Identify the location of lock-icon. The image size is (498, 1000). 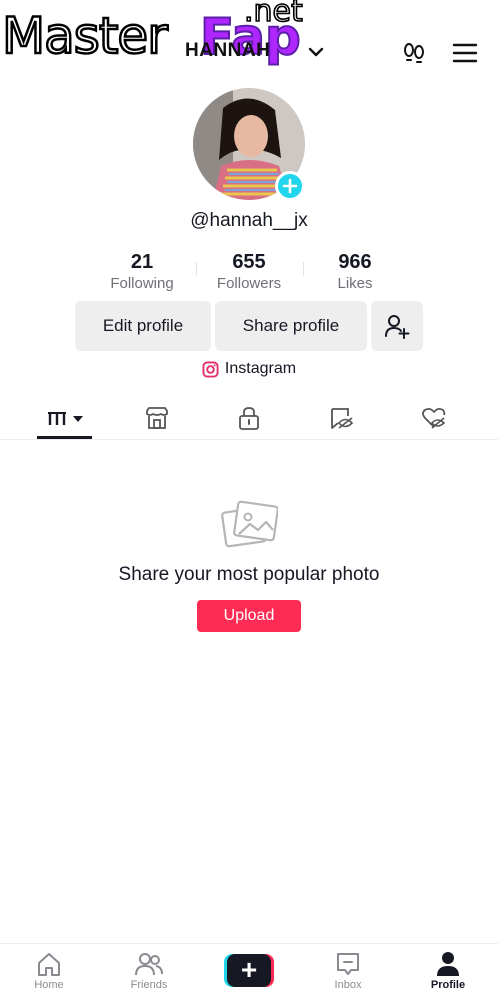
(249, 418).